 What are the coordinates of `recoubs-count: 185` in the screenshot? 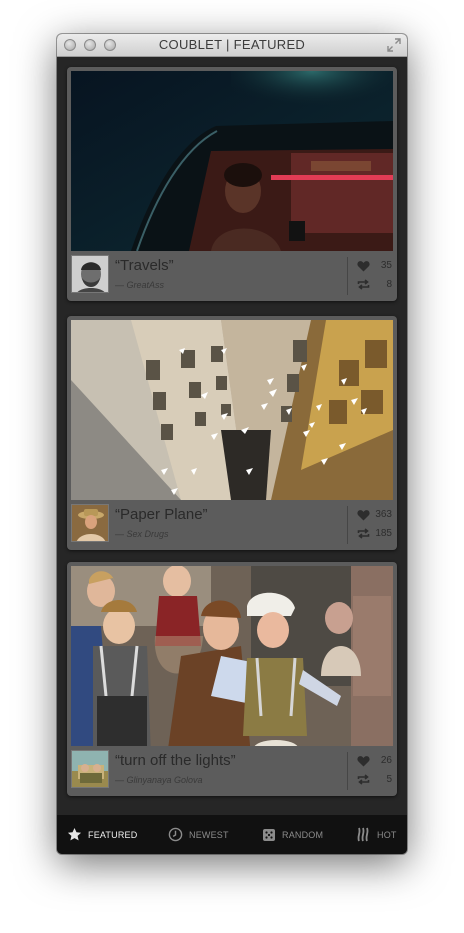 It's located at (383, 533).